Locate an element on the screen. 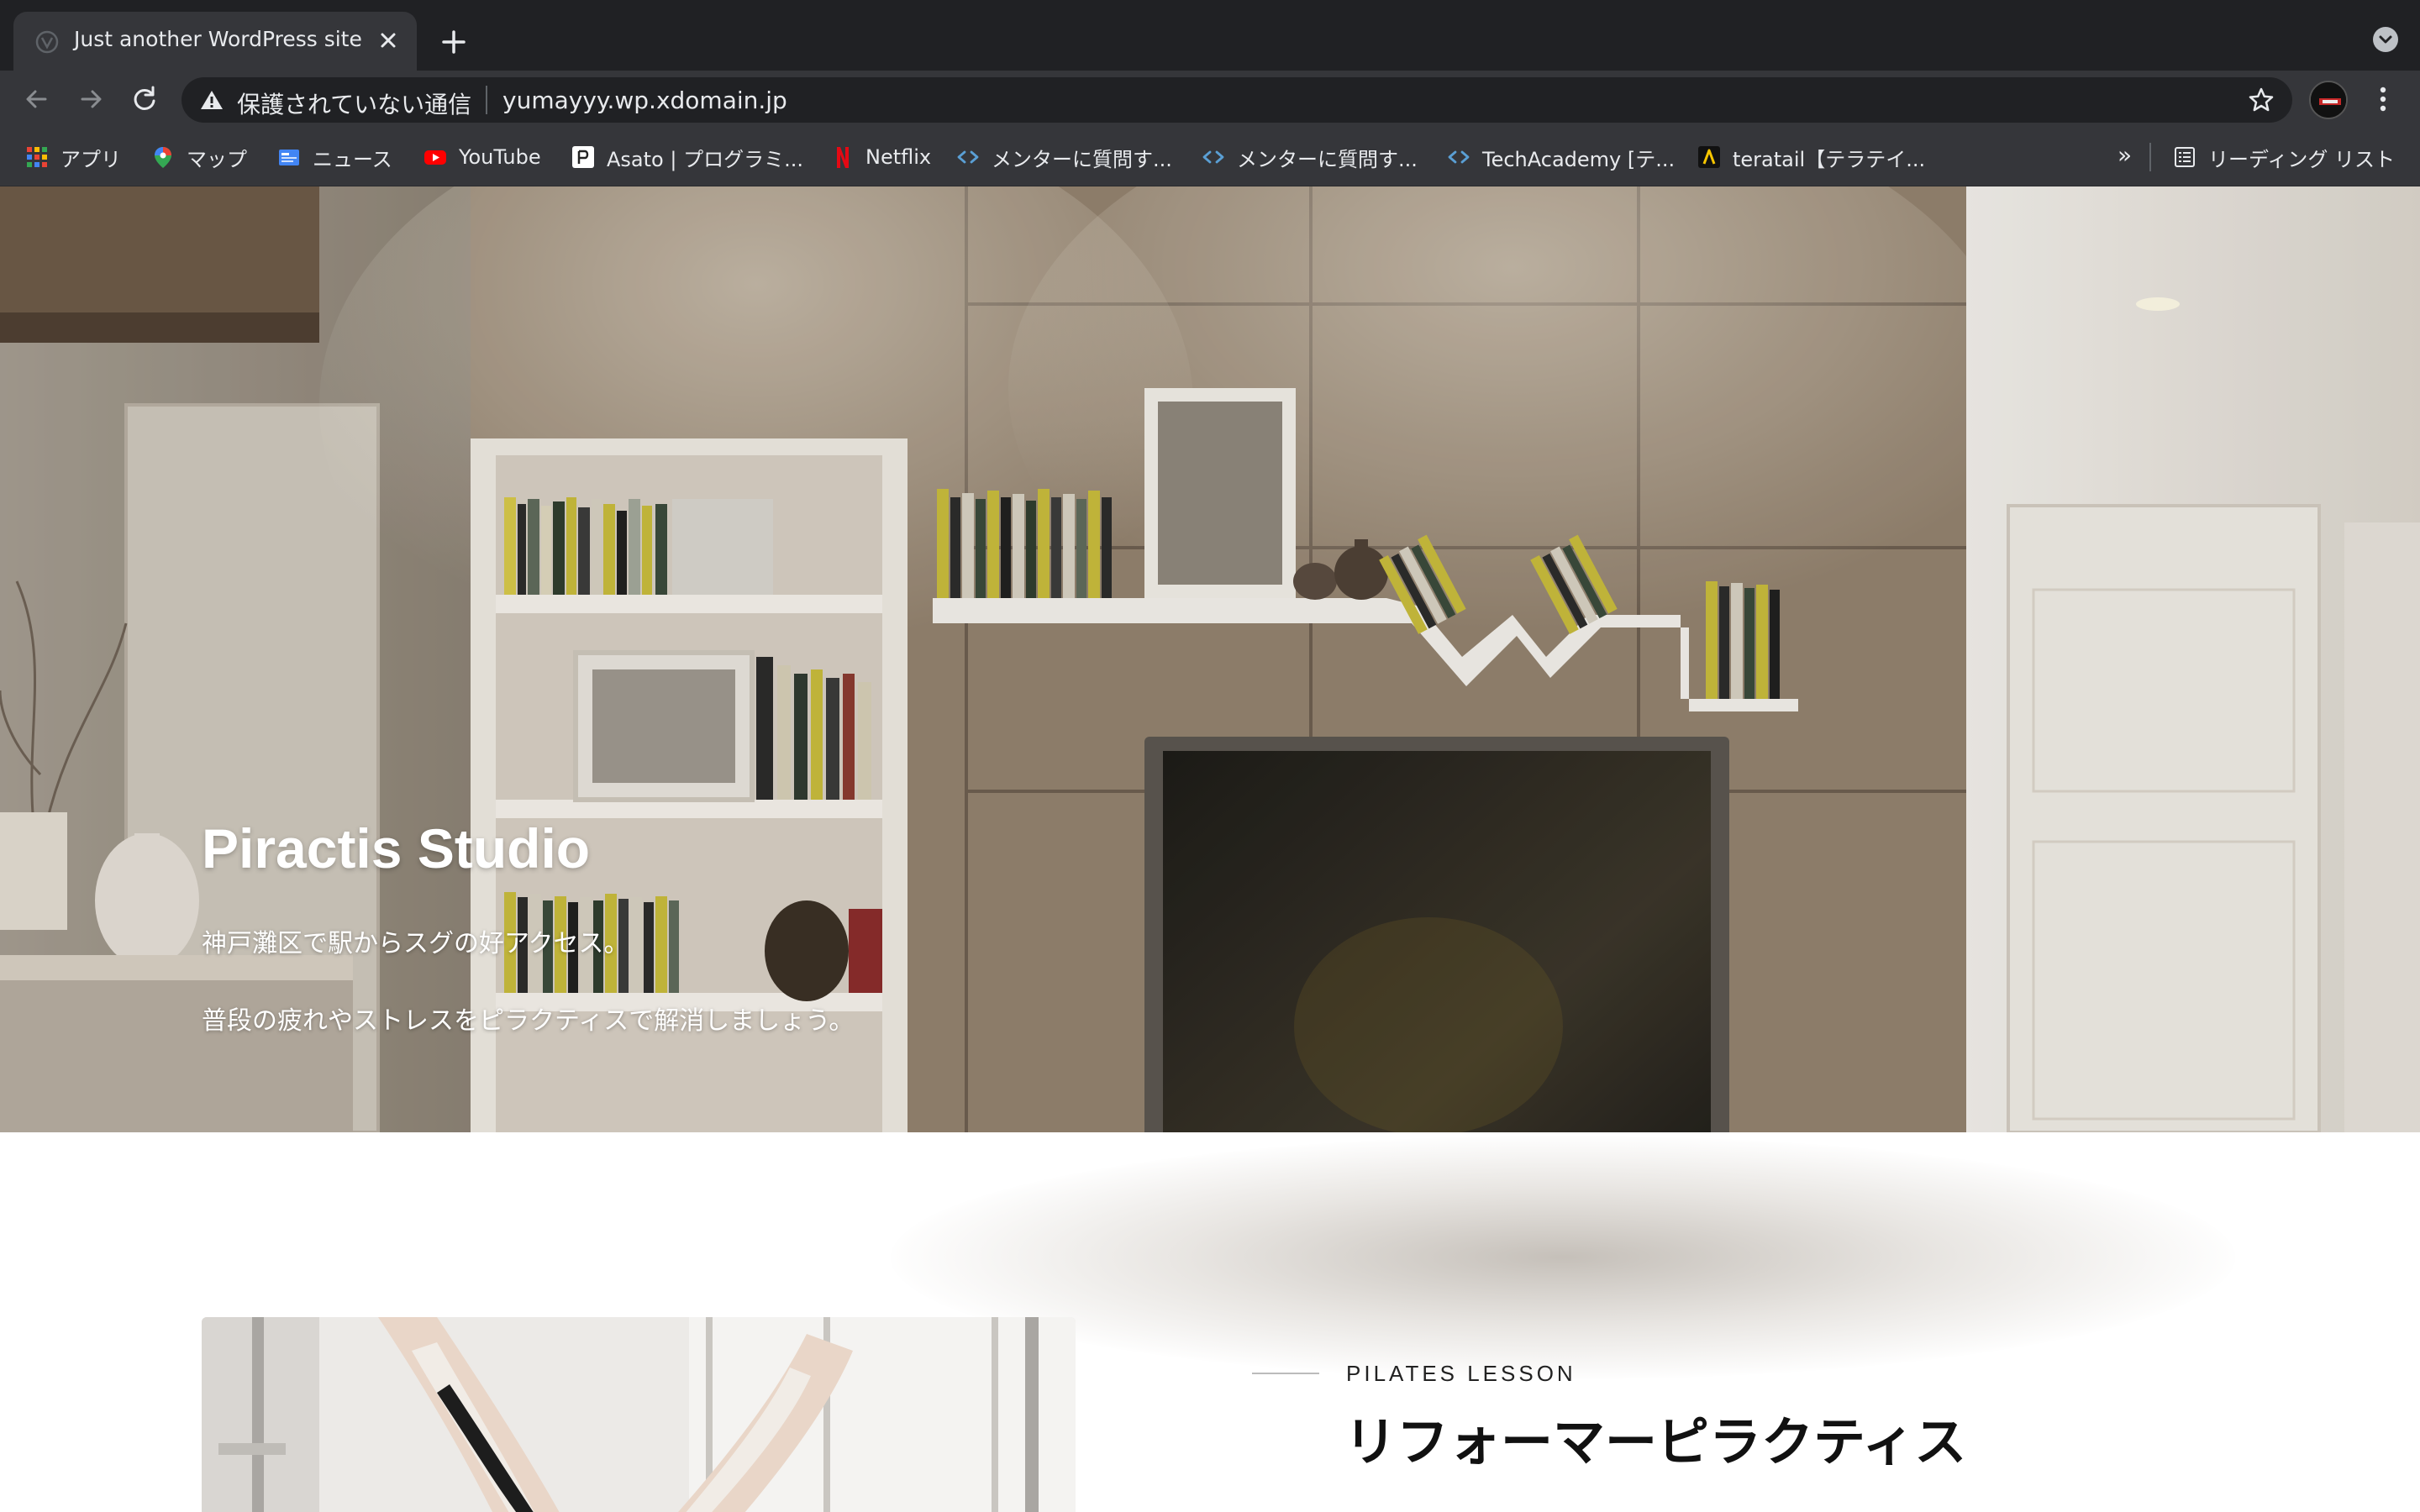 The width and height of the screenshot is (2420, 1512). reload-icon is located at coordinates (144, 99).